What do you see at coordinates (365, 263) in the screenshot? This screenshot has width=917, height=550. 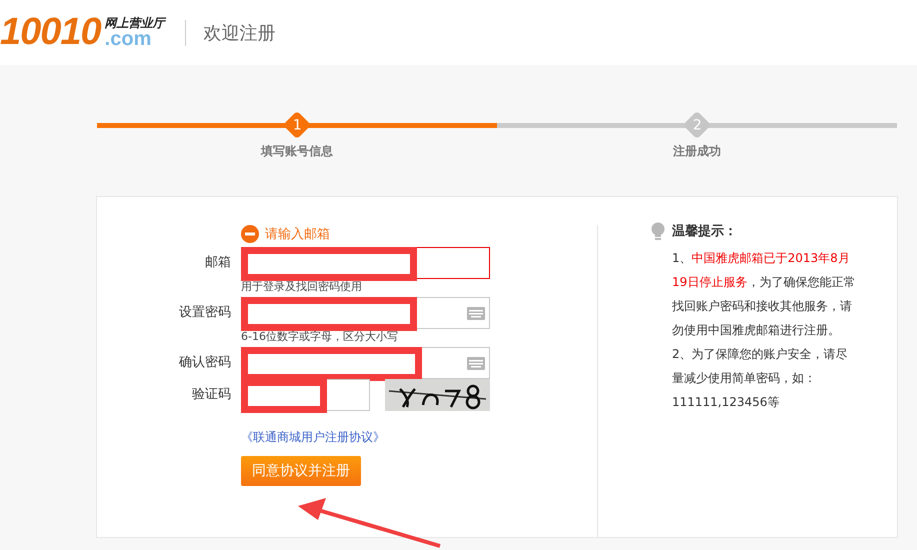 I see `input-field` at bounding box center [365, 263].